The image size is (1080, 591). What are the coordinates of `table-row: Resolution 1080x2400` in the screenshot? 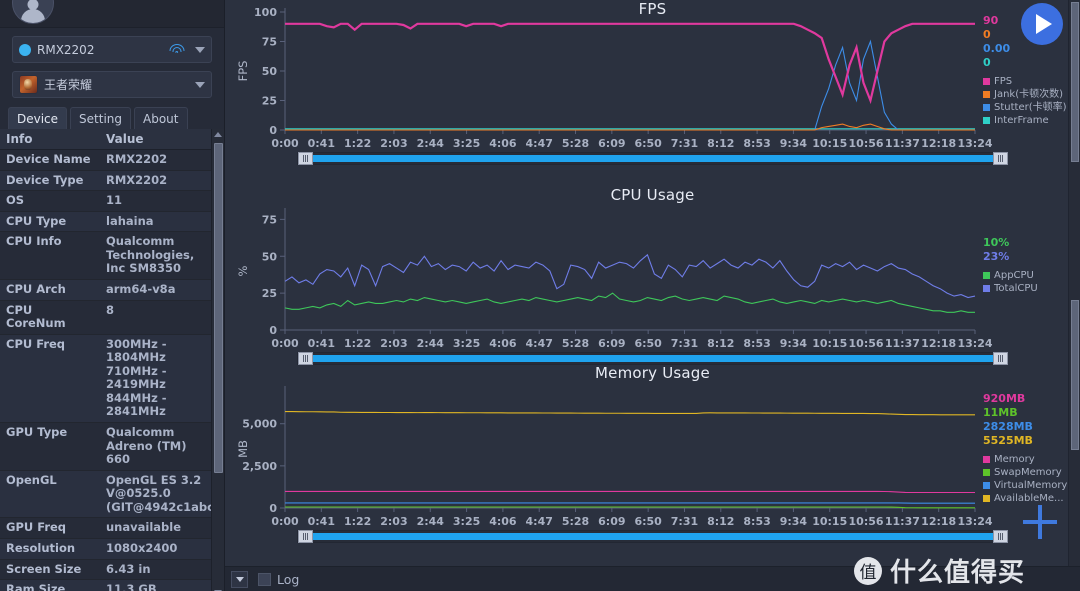 It's located at (106, 549).